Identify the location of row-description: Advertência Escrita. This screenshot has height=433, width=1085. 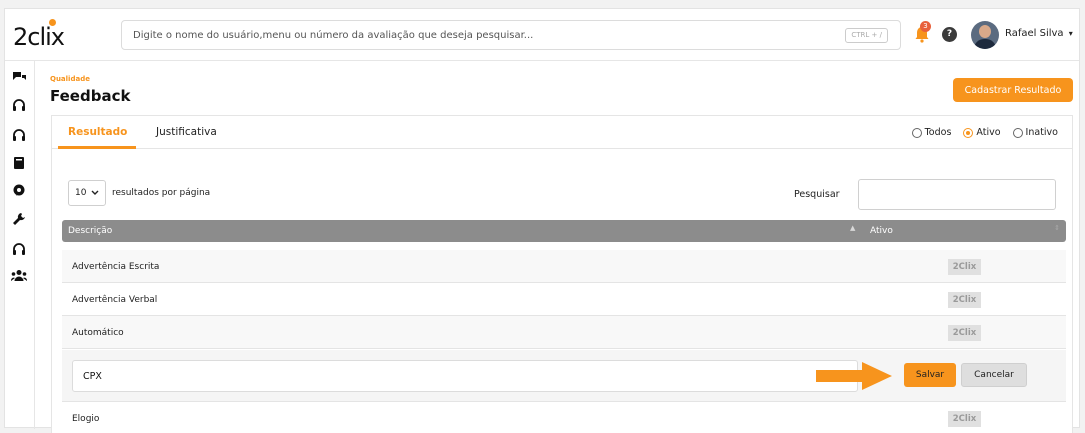
(116, 267).